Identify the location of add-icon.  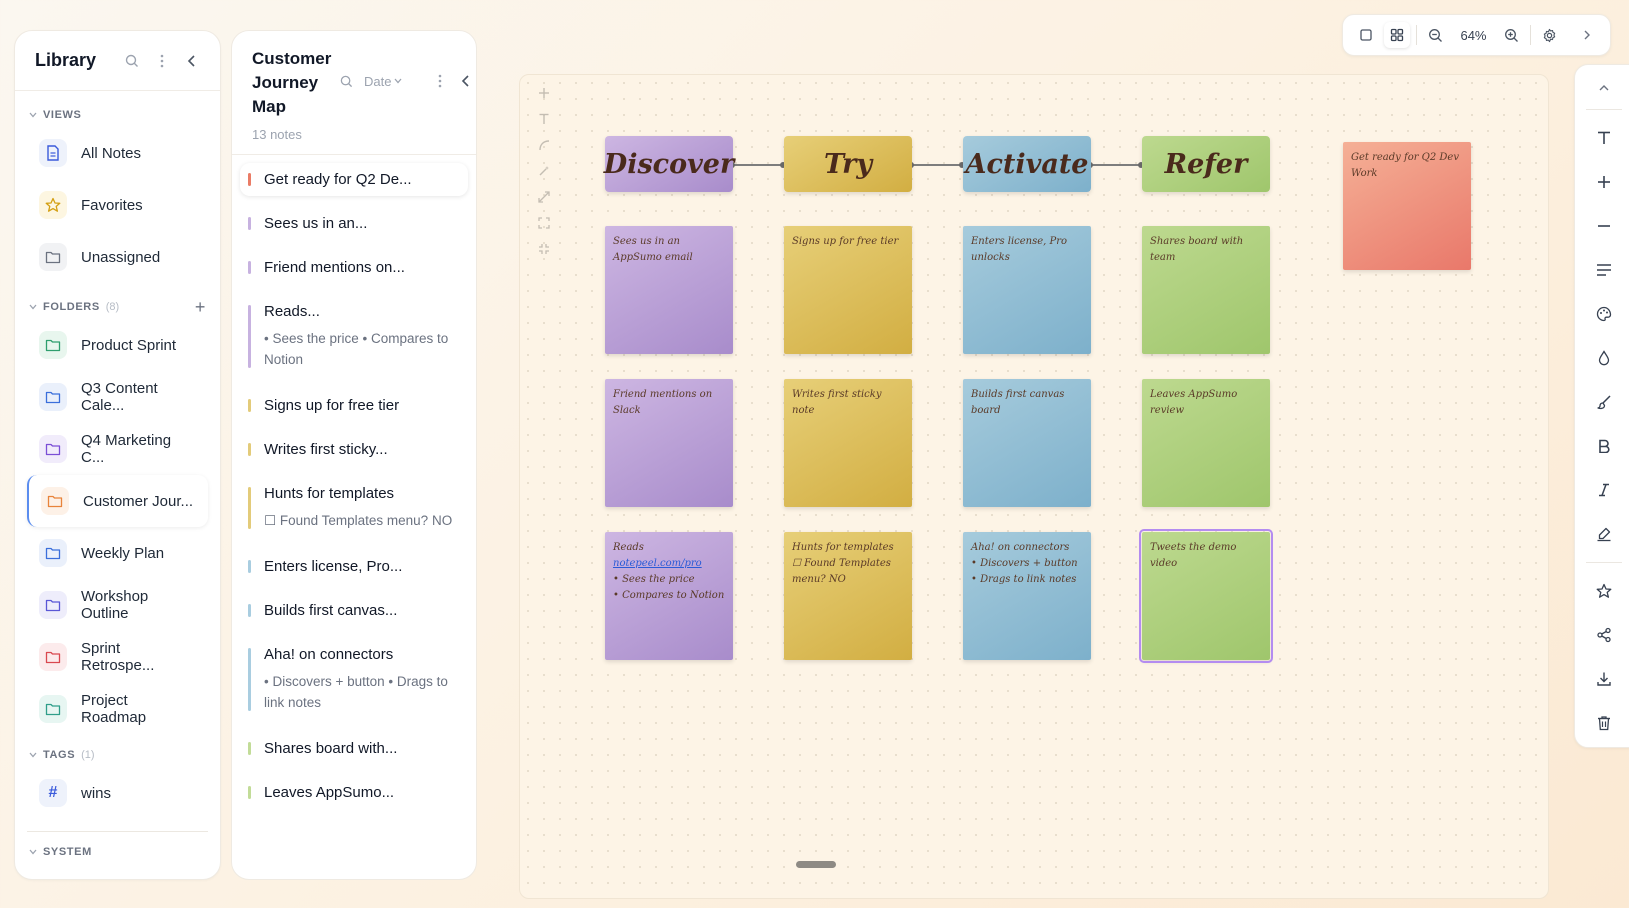
(544, 93).